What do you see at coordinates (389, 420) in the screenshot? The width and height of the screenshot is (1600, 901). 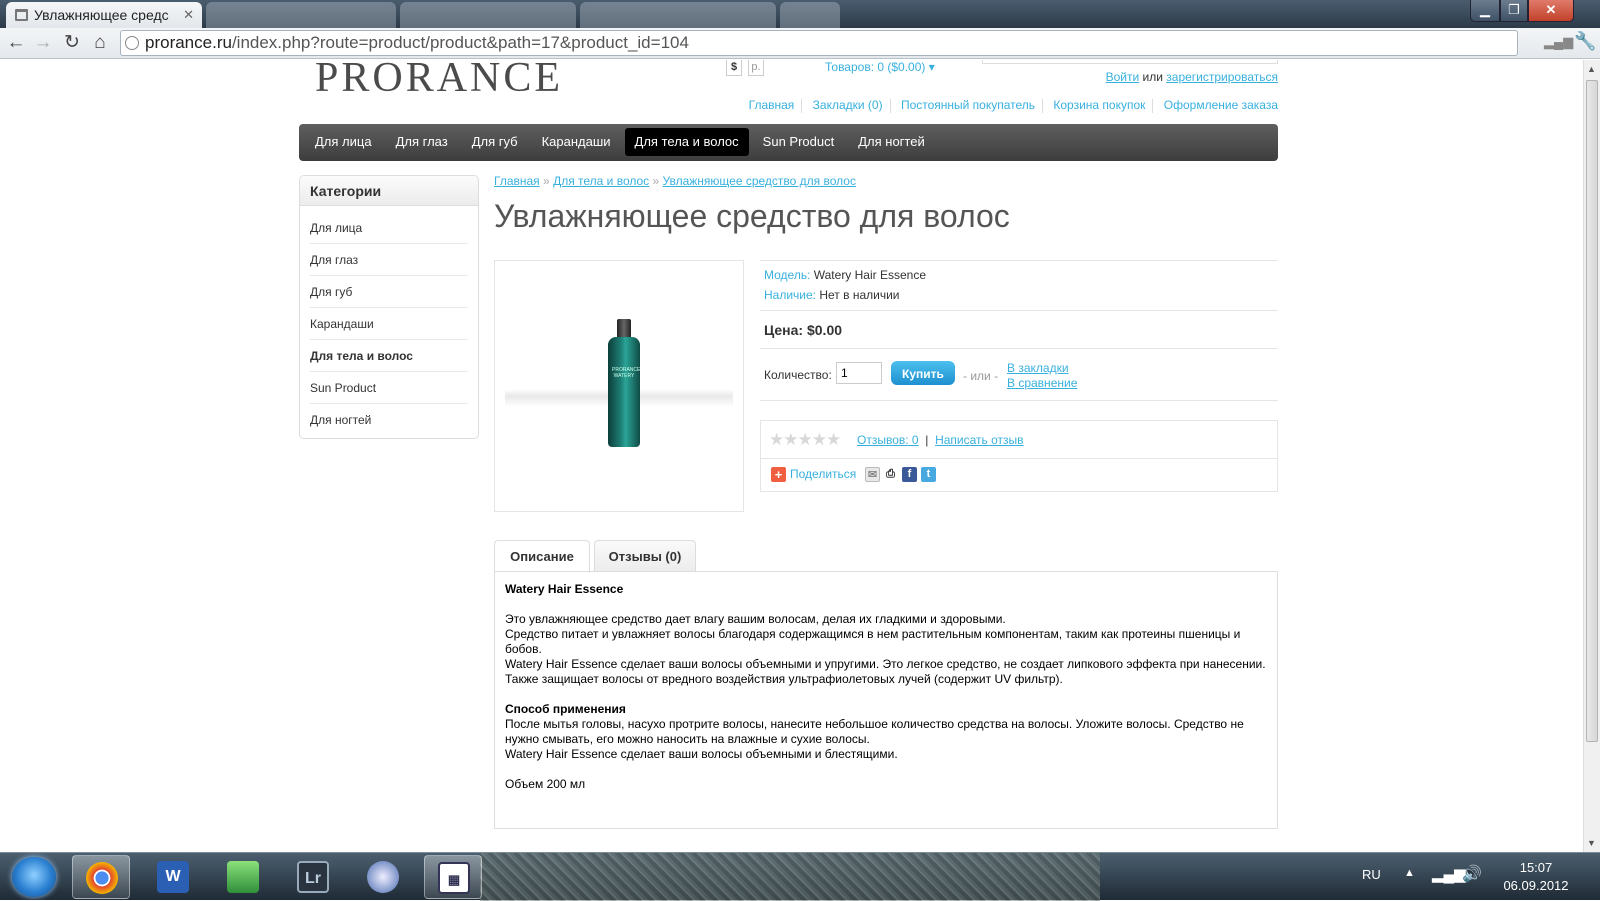 I see `sidebar-item-nails: Для ногтей` at bounding box center [389, 420].